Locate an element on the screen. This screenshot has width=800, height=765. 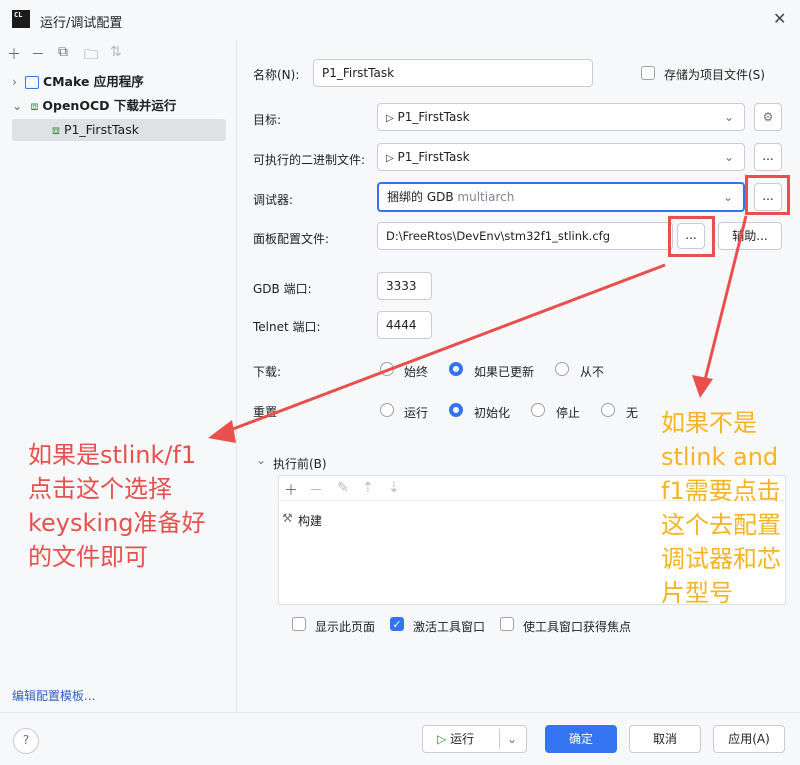
help-icon: ? is located at coordinates (26, 741).